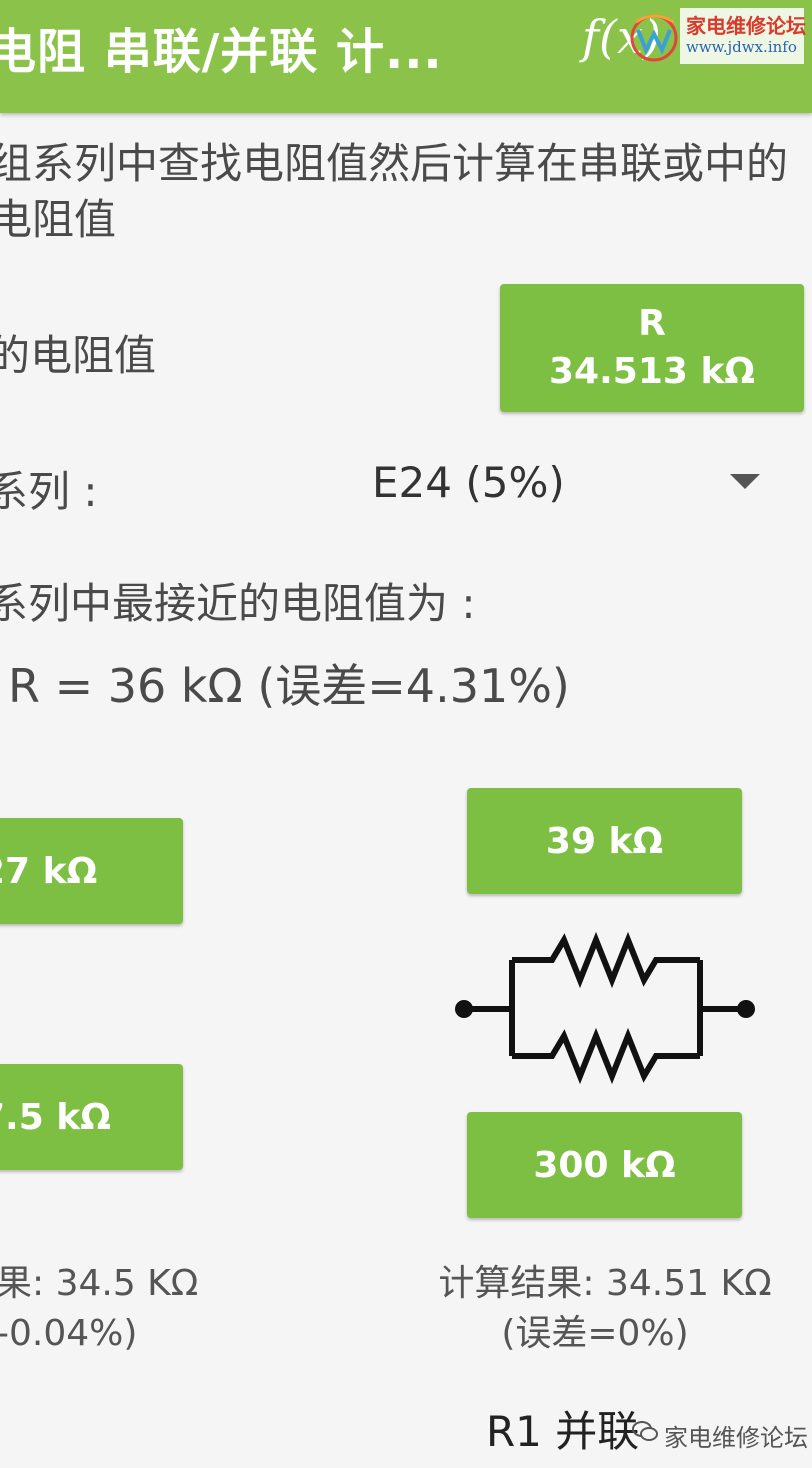  What do you see at coordinates (49, 491) in the screenshot?
I see `series-label: 系列 :` at bounding box center [49, 491].